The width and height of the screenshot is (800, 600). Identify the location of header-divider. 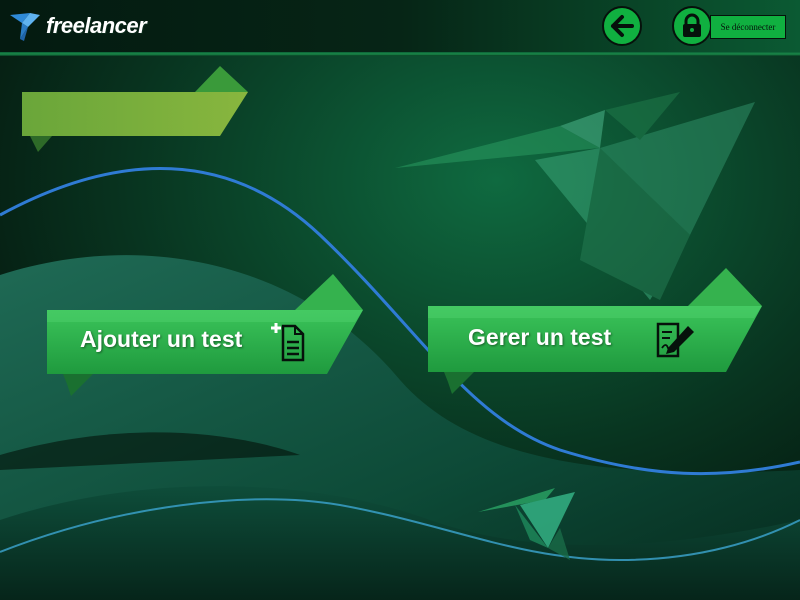
(400, 54).